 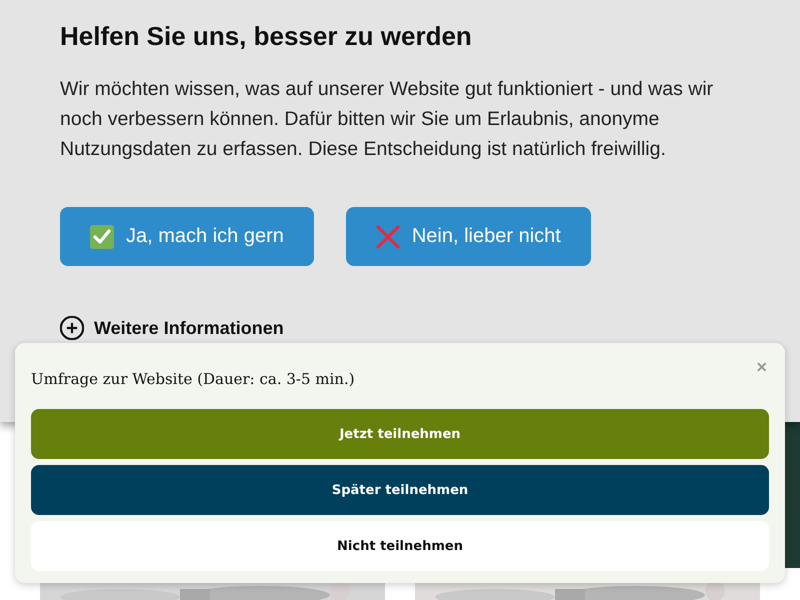 I want to click on decline-survey-button: Nicht teilnehmen, so click(x=400, y=546).